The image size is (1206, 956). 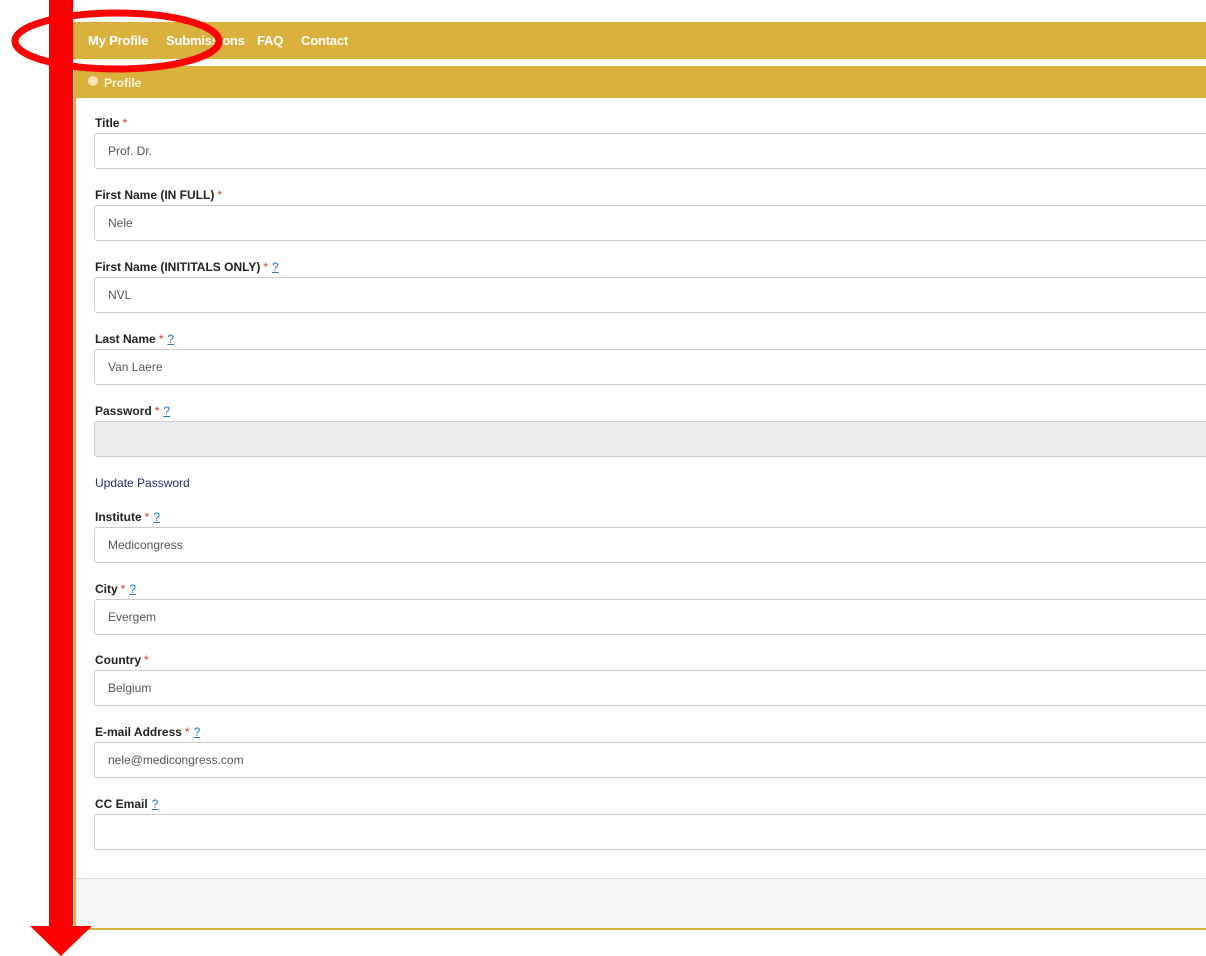 What do you see at coordinates (155, 195) in the screenshot?
I see `first-name-full-label-text: First Name (IN FULL)` at bounding box center [155, 195].